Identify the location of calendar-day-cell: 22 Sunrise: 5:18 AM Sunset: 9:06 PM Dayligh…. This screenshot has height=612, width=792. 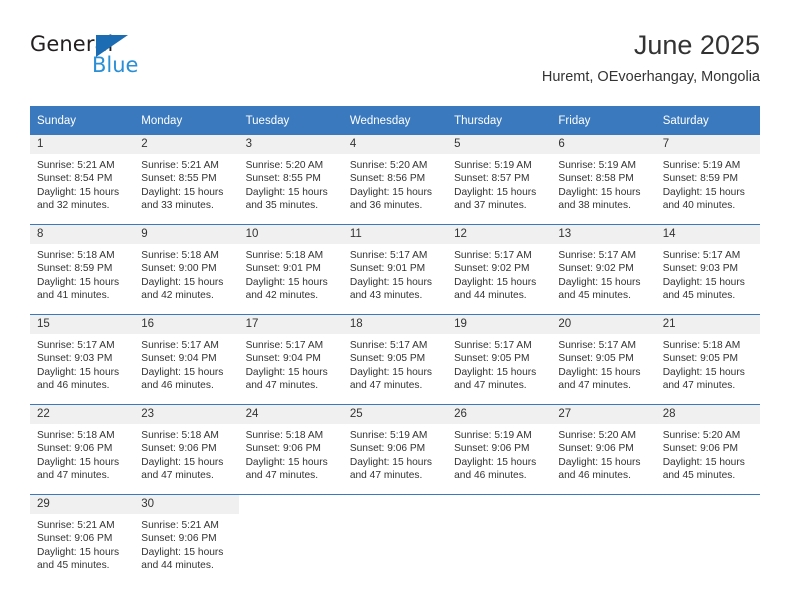
(82, 449).